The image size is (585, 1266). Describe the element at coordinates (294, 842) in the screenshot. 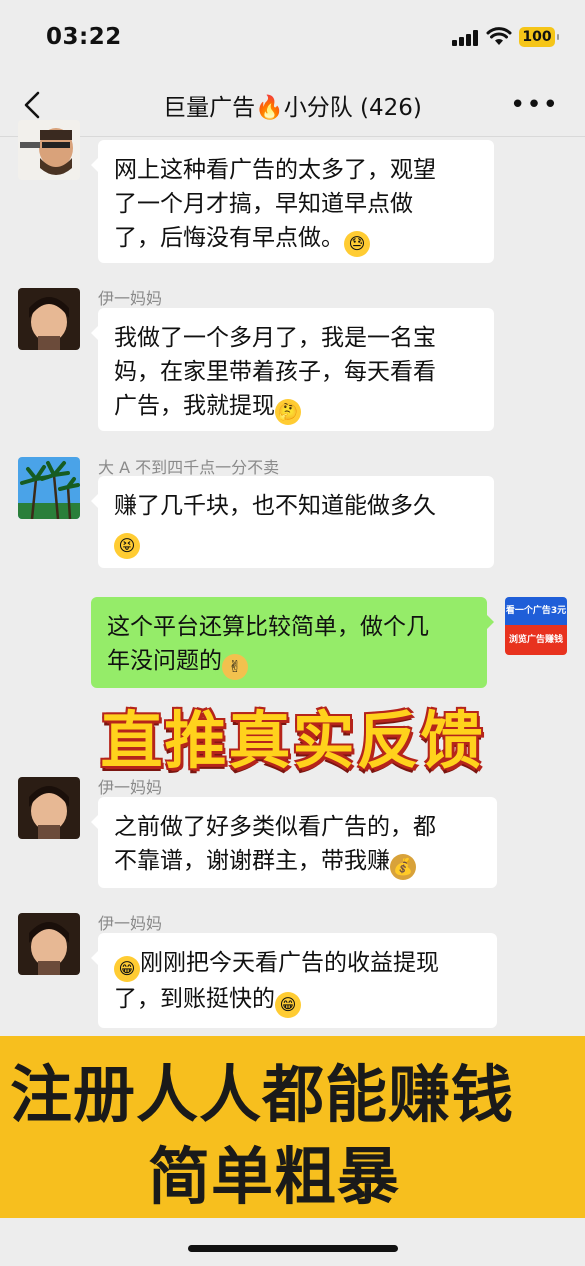

I see `message-bubble: 之前做了好多类似看广告的，都 不靠谱，谢谢群主，带我赚 💰` at that location.